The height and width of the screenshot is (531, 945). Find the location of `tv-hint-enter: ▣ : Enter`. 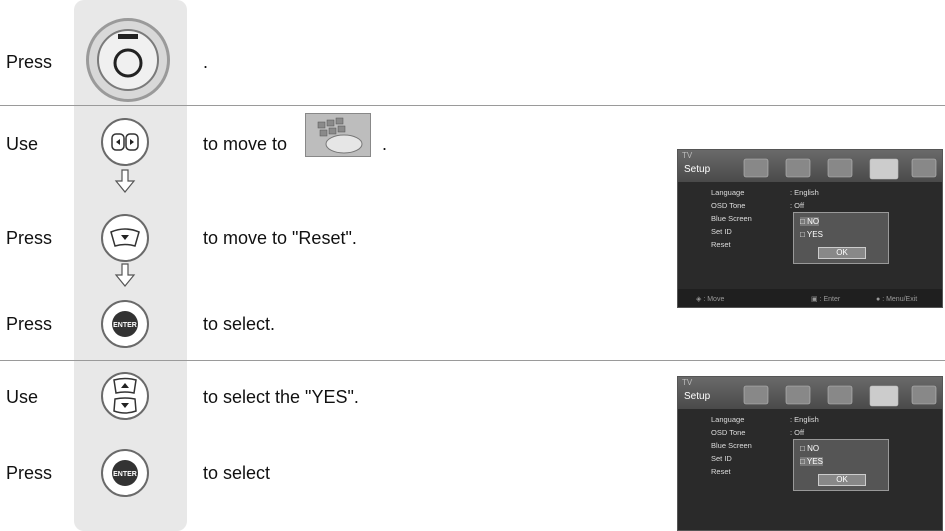

tv-hint-enter: ▣ : Enter is located at coordinates (826, 299).